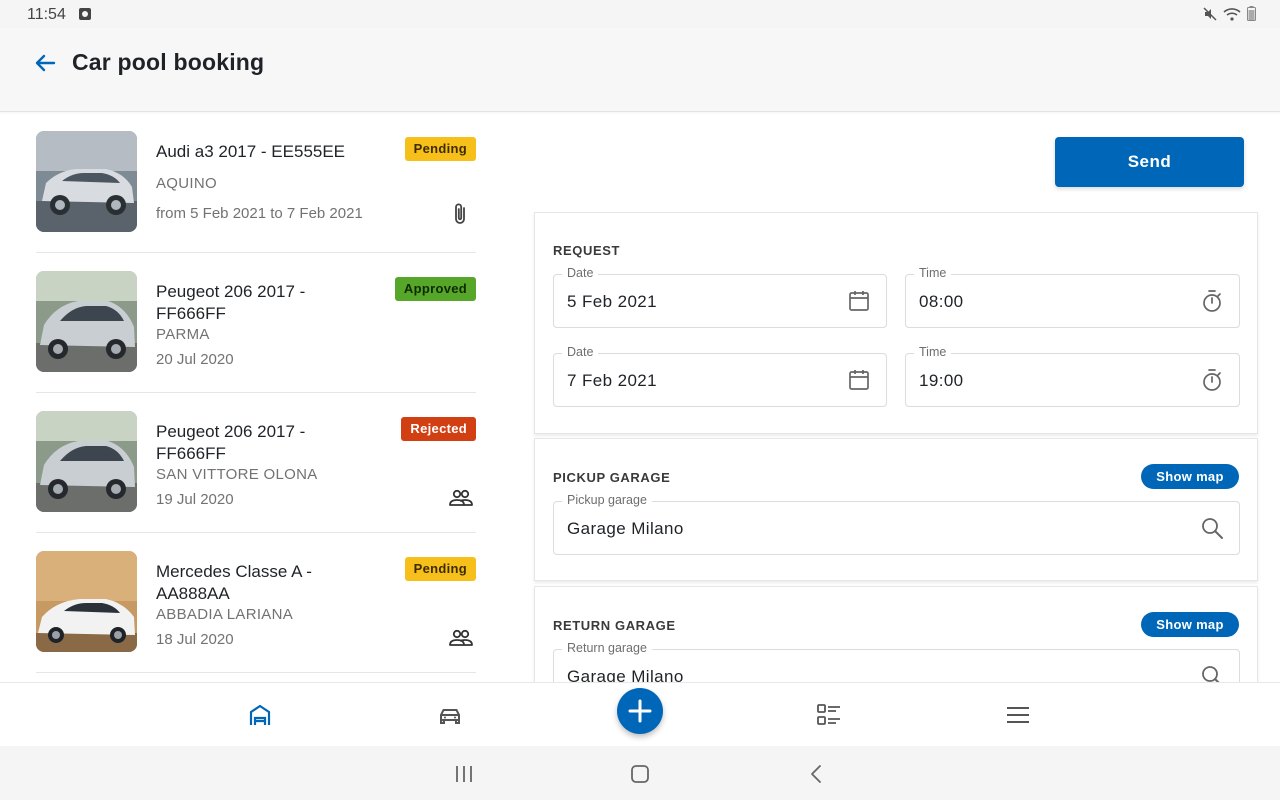  I want to click on end-date-value: 7 Feb 2021, so click(612, 380).